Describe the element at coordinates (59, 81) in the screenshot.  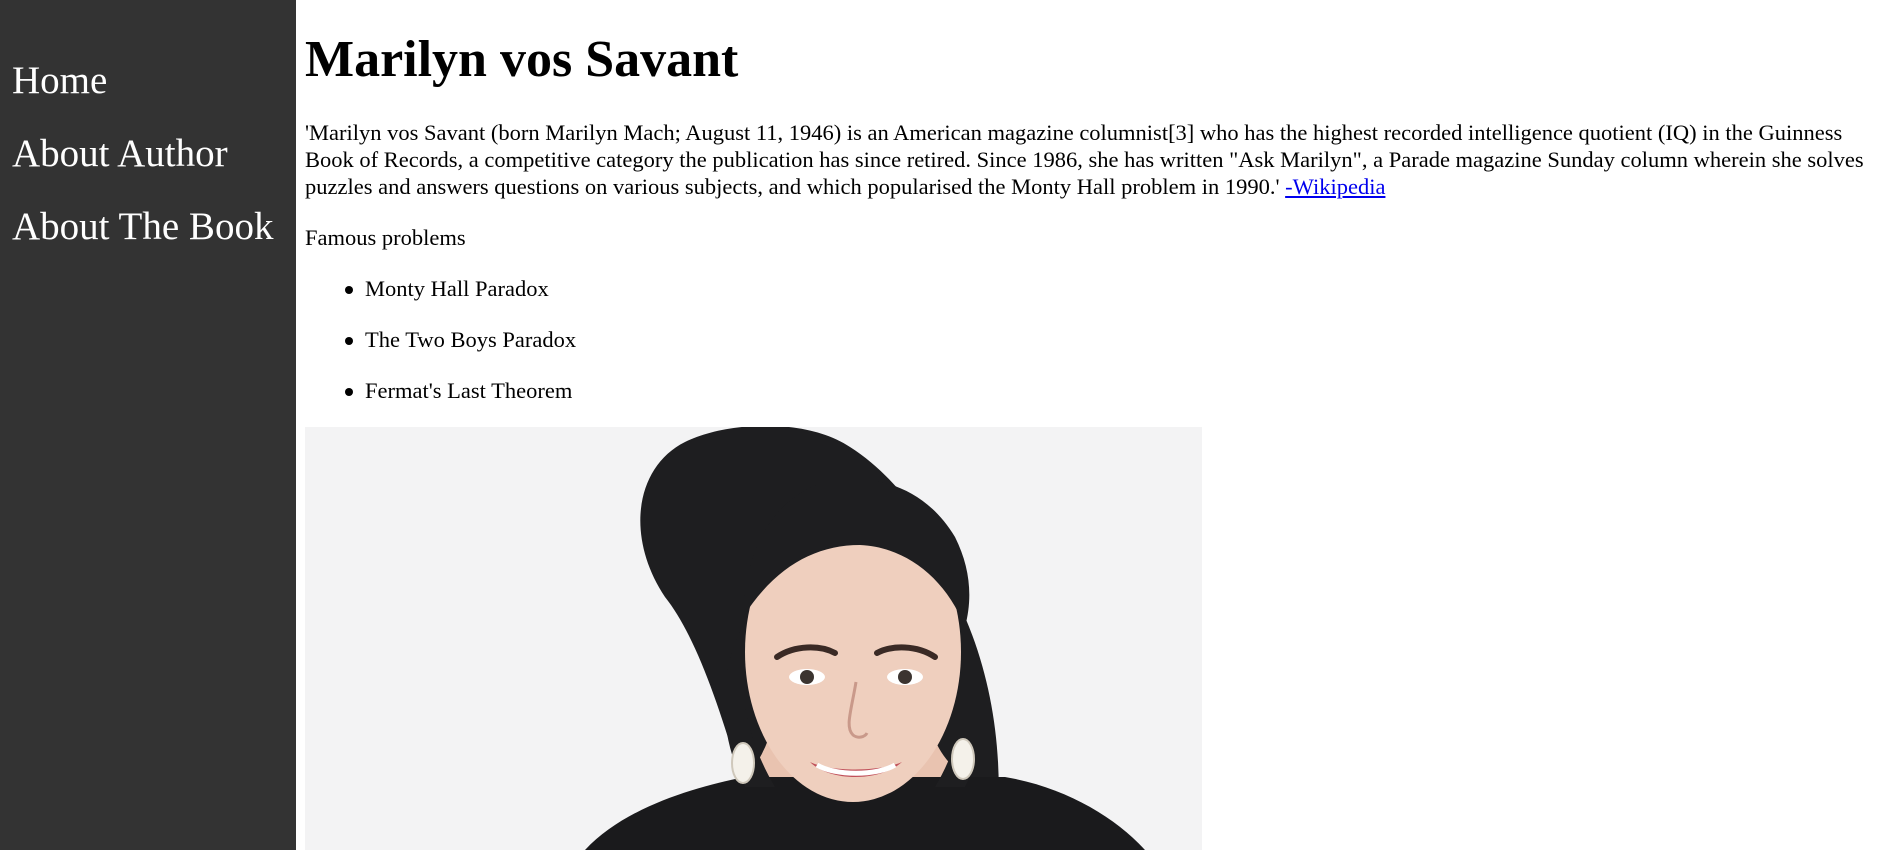
I see `nav-link-home: Home` at that location.